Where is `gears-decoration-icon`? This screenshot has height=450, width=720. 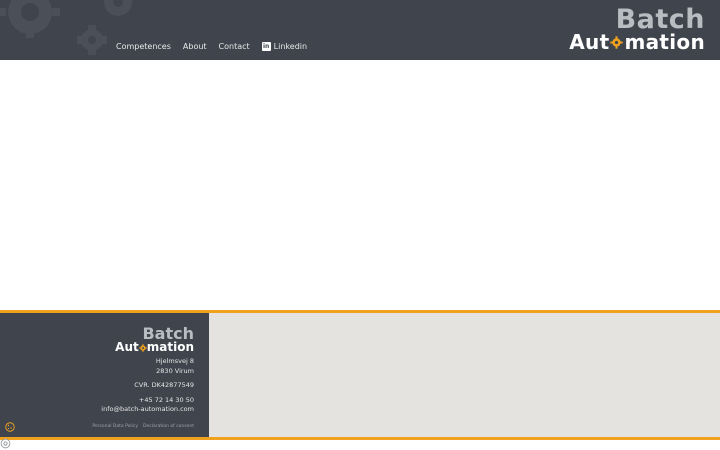
gears-decoration-icon is located at coordinates (66, 27).